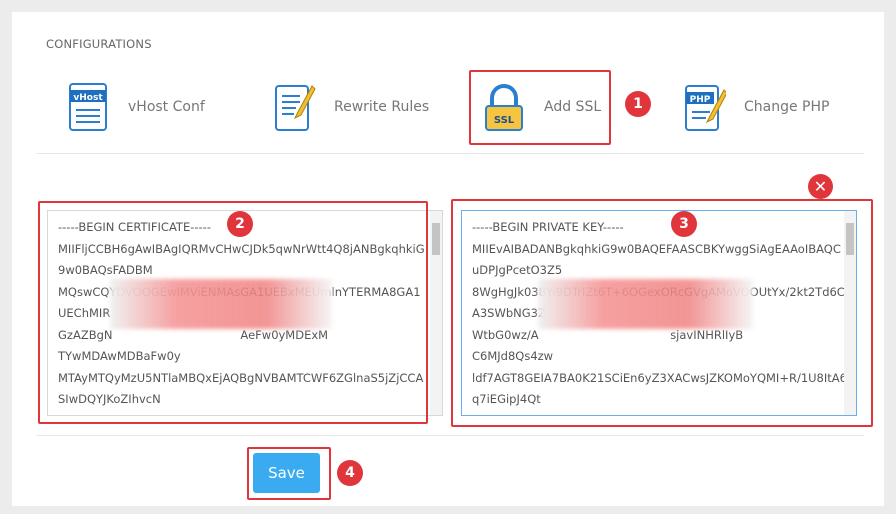 The width and height of the screenshot is (896, 514). I want to click on svg-text: PHP, so click(700, 100).